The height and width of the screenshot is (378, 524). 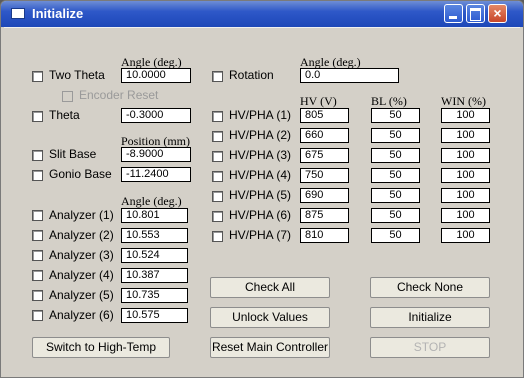 What do you see at coordinates (154, 215) in the screenshot?
I see `analyzer-1-field: 10.801` at bounding box center [154, 215].